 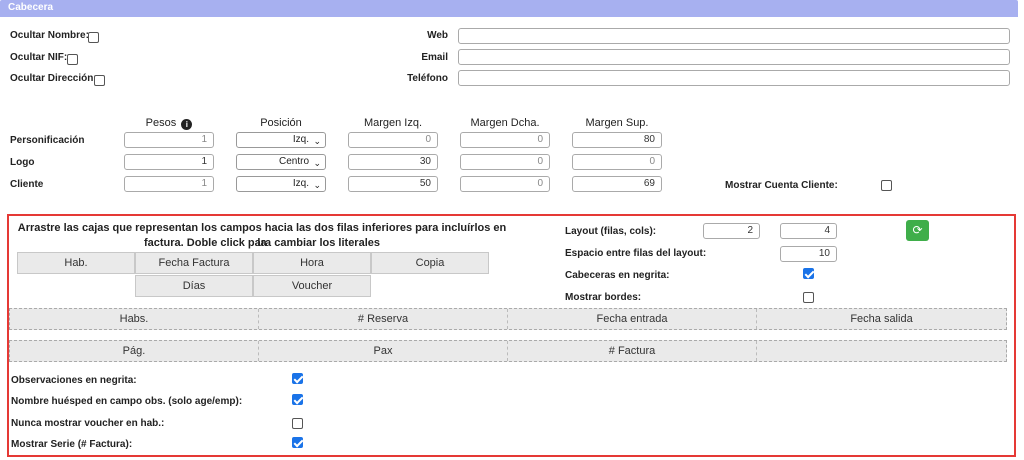 What do you see at coordinates (808, 254) in the screenshot?
I see `espacio-input: 10` at bounding box center [808, 254].